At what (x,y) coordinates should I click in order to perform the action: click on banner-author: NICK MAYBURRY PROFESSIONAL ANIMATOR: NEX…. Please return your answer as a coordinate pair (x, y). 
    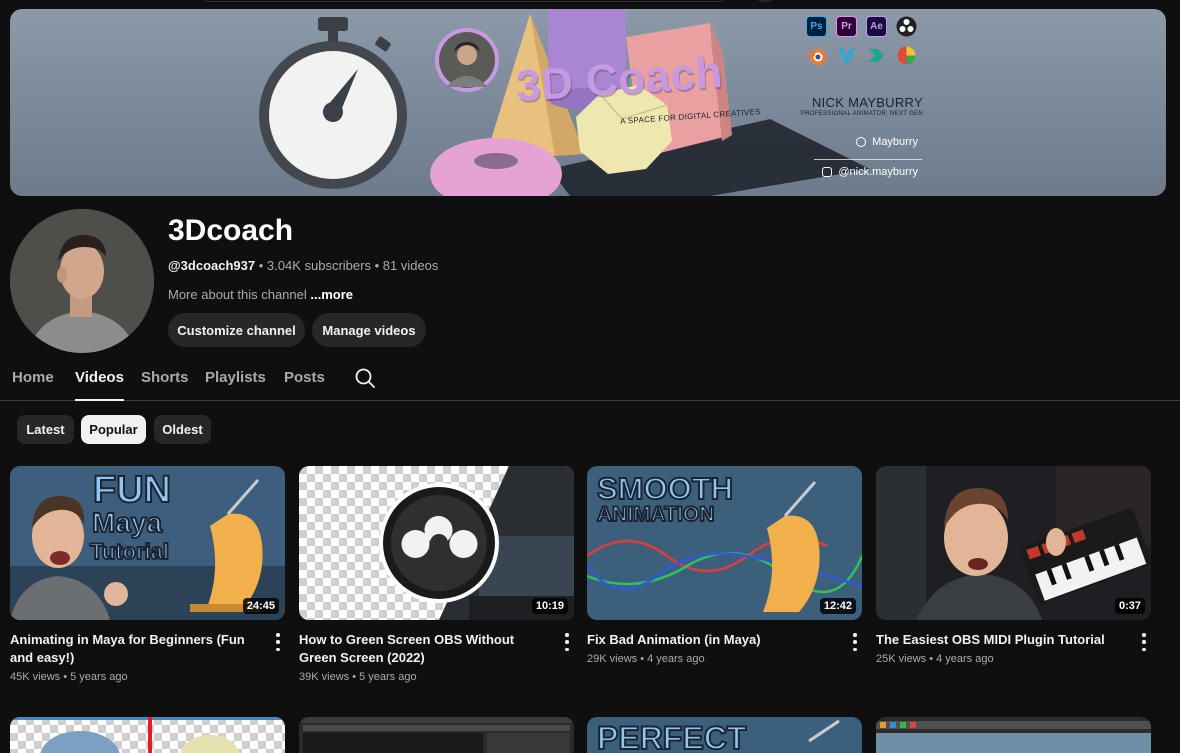
    Looking at the image, I should click on (862, 106).